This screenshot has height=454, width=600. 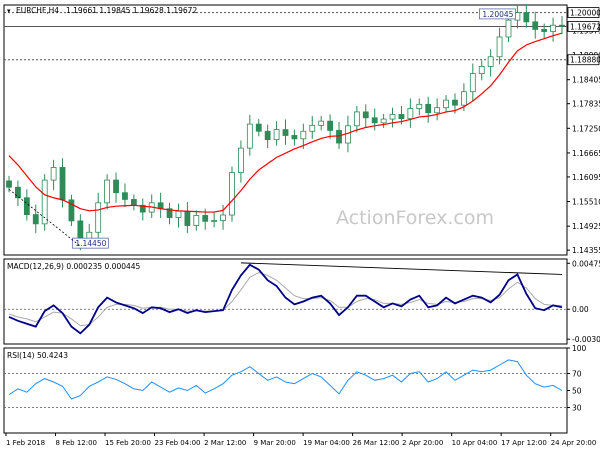 I want to click on price-annotation-label: 1.20045, so click(x=497, y=14).